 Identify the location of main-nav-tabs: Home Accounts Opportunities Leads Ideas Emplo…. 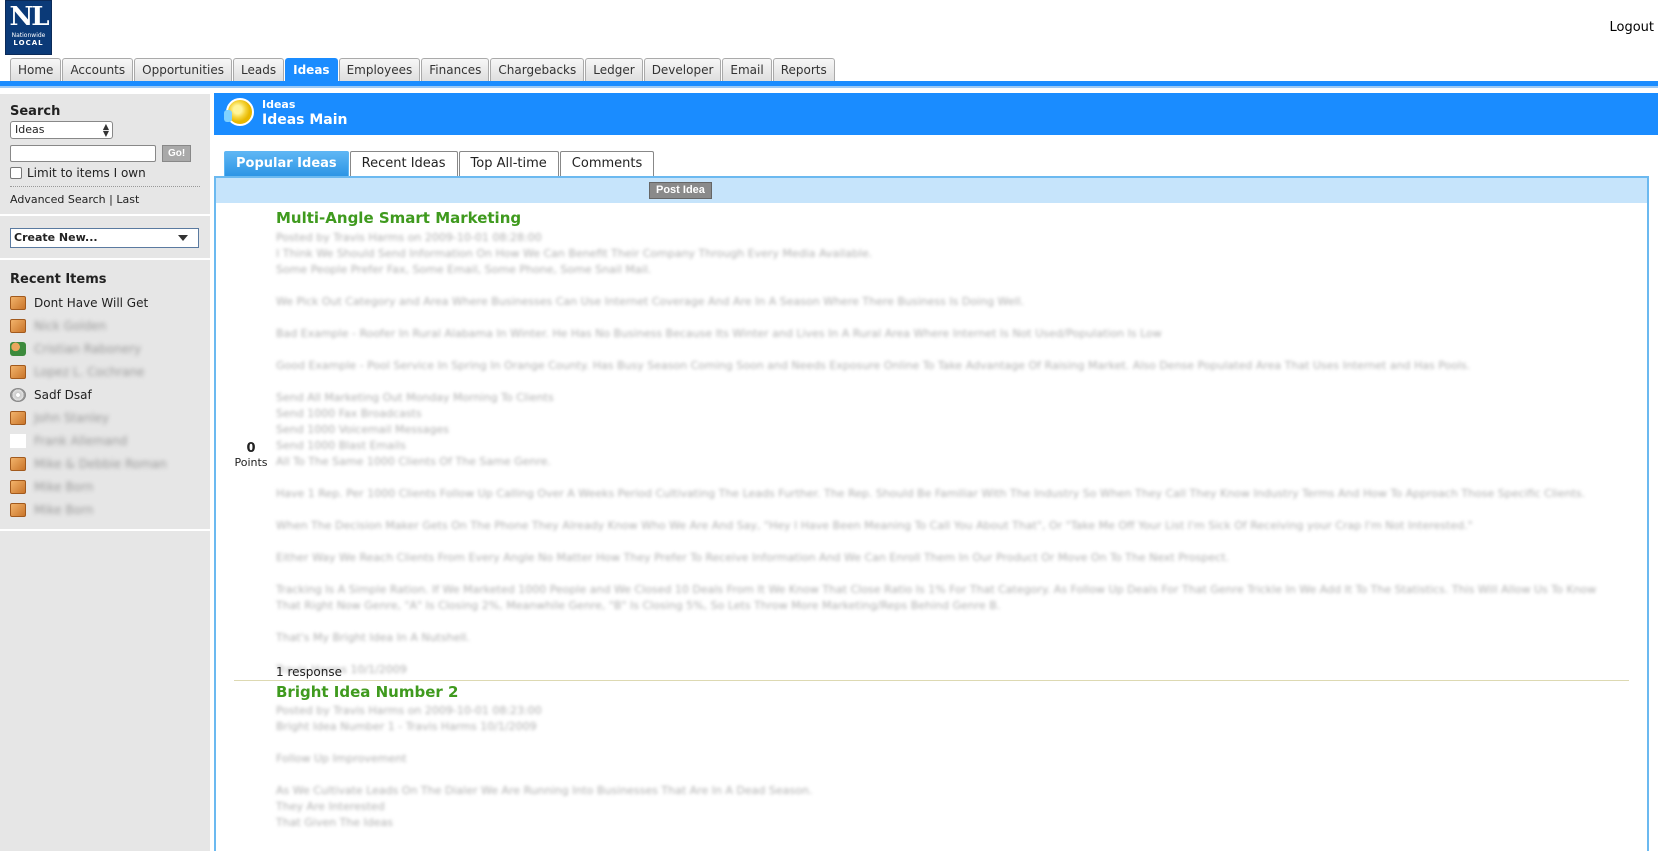
(423, 69).